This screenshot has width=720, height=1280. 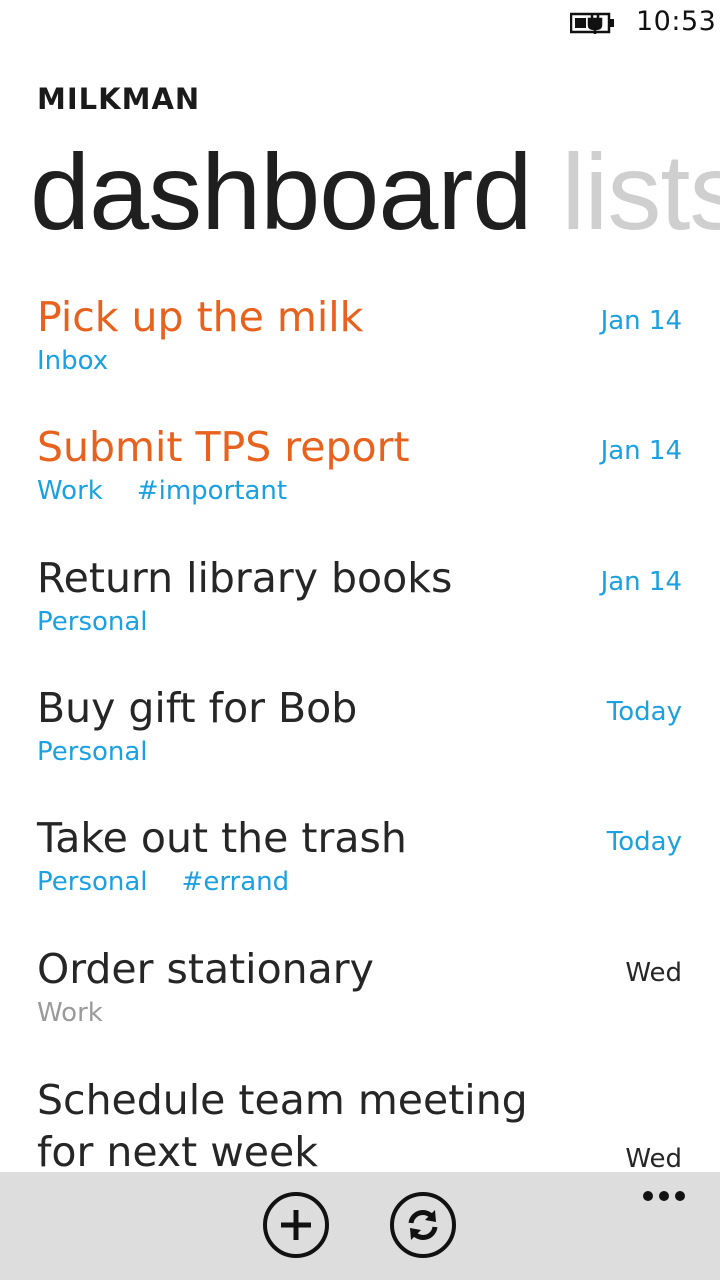 I want to click on task-item: Schedule team meeting for next week Wed, so click(x=360, y=1123).